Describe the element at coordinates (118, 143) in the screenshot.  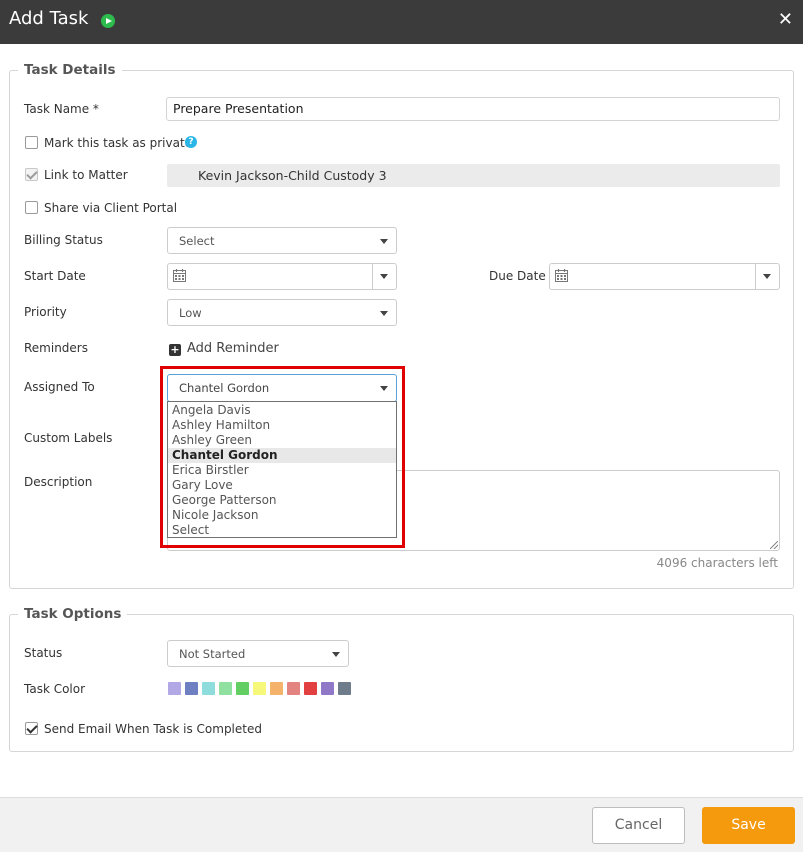
I see `private-label: Mark this task as private` at that location.